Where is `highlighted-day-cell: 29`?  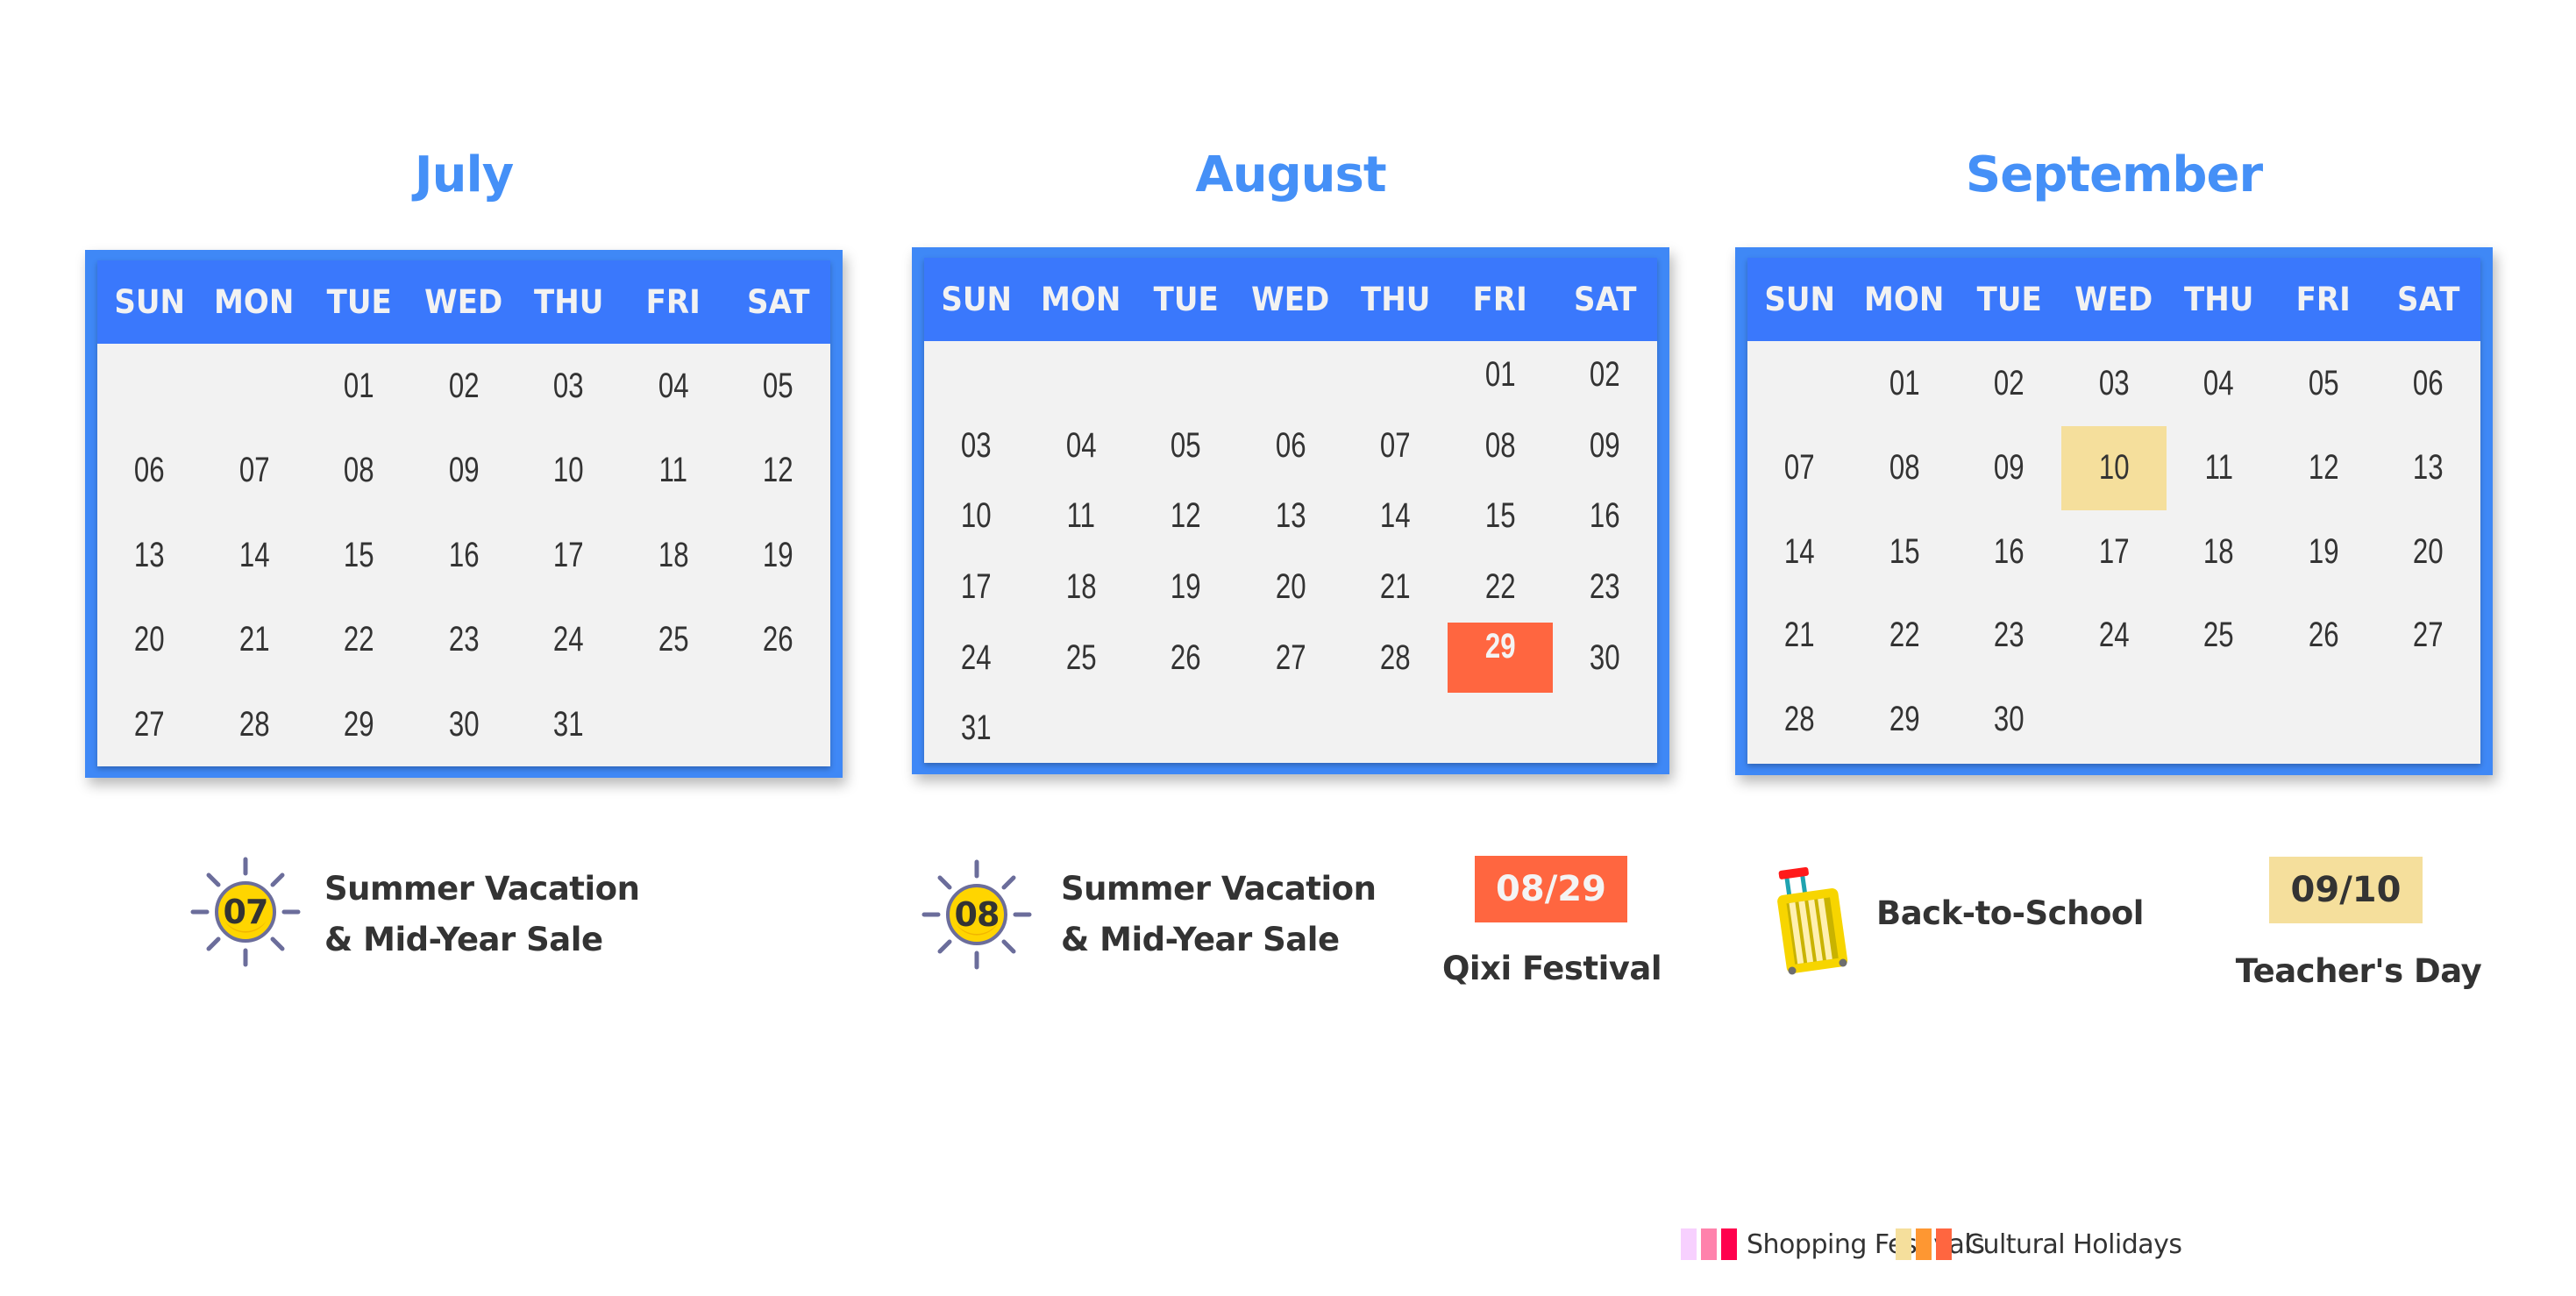
highlighted-day-cell: 29 is located at coordinates (1500, 658).